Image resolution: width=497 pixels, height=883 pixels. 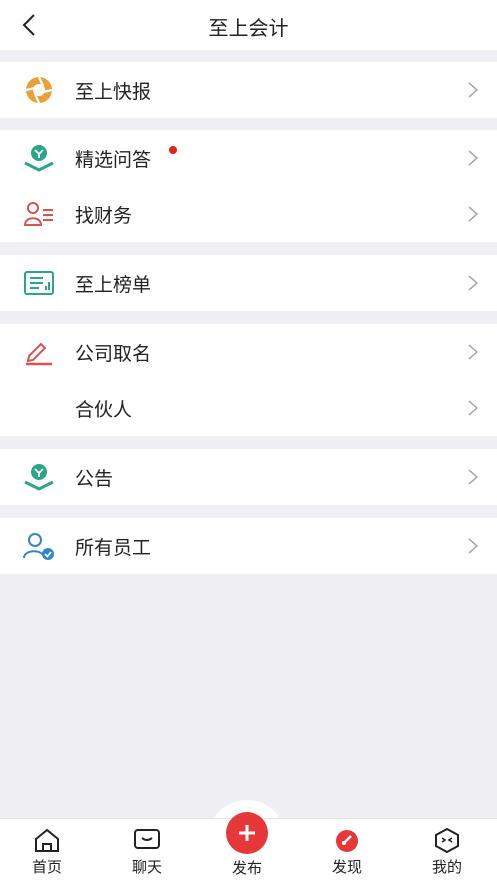 What do you see at coordinates (94, 479) in the screenshot?
I see `menu-item-label: 公告` at bounding box center [94, 479].